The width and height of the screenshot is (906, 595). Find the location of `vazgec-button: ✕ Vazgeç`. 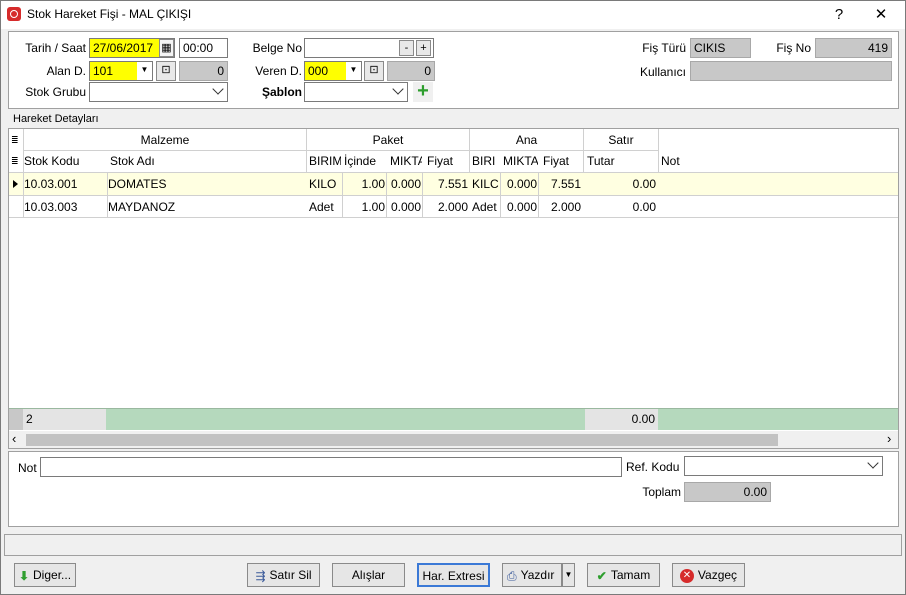

vazgec-button: ✕ Vazgeç is located at coordinates (708, 575).